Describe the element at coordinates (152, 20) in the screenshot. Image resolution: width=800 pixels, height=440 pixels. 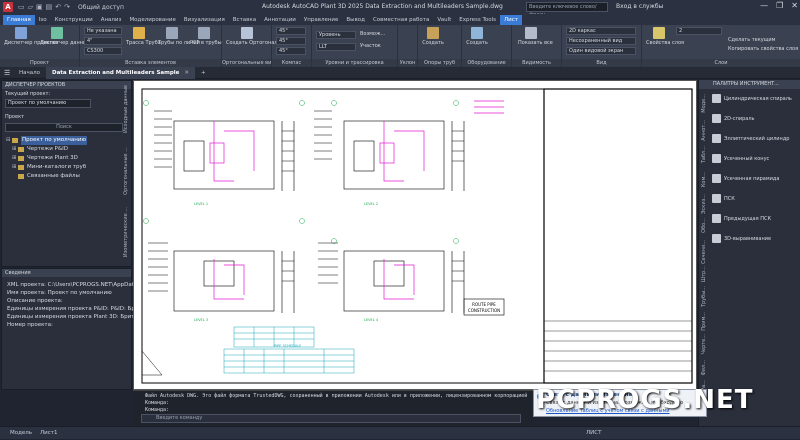
I see `ribbon-tab-modeling: Моделирование` at that location.